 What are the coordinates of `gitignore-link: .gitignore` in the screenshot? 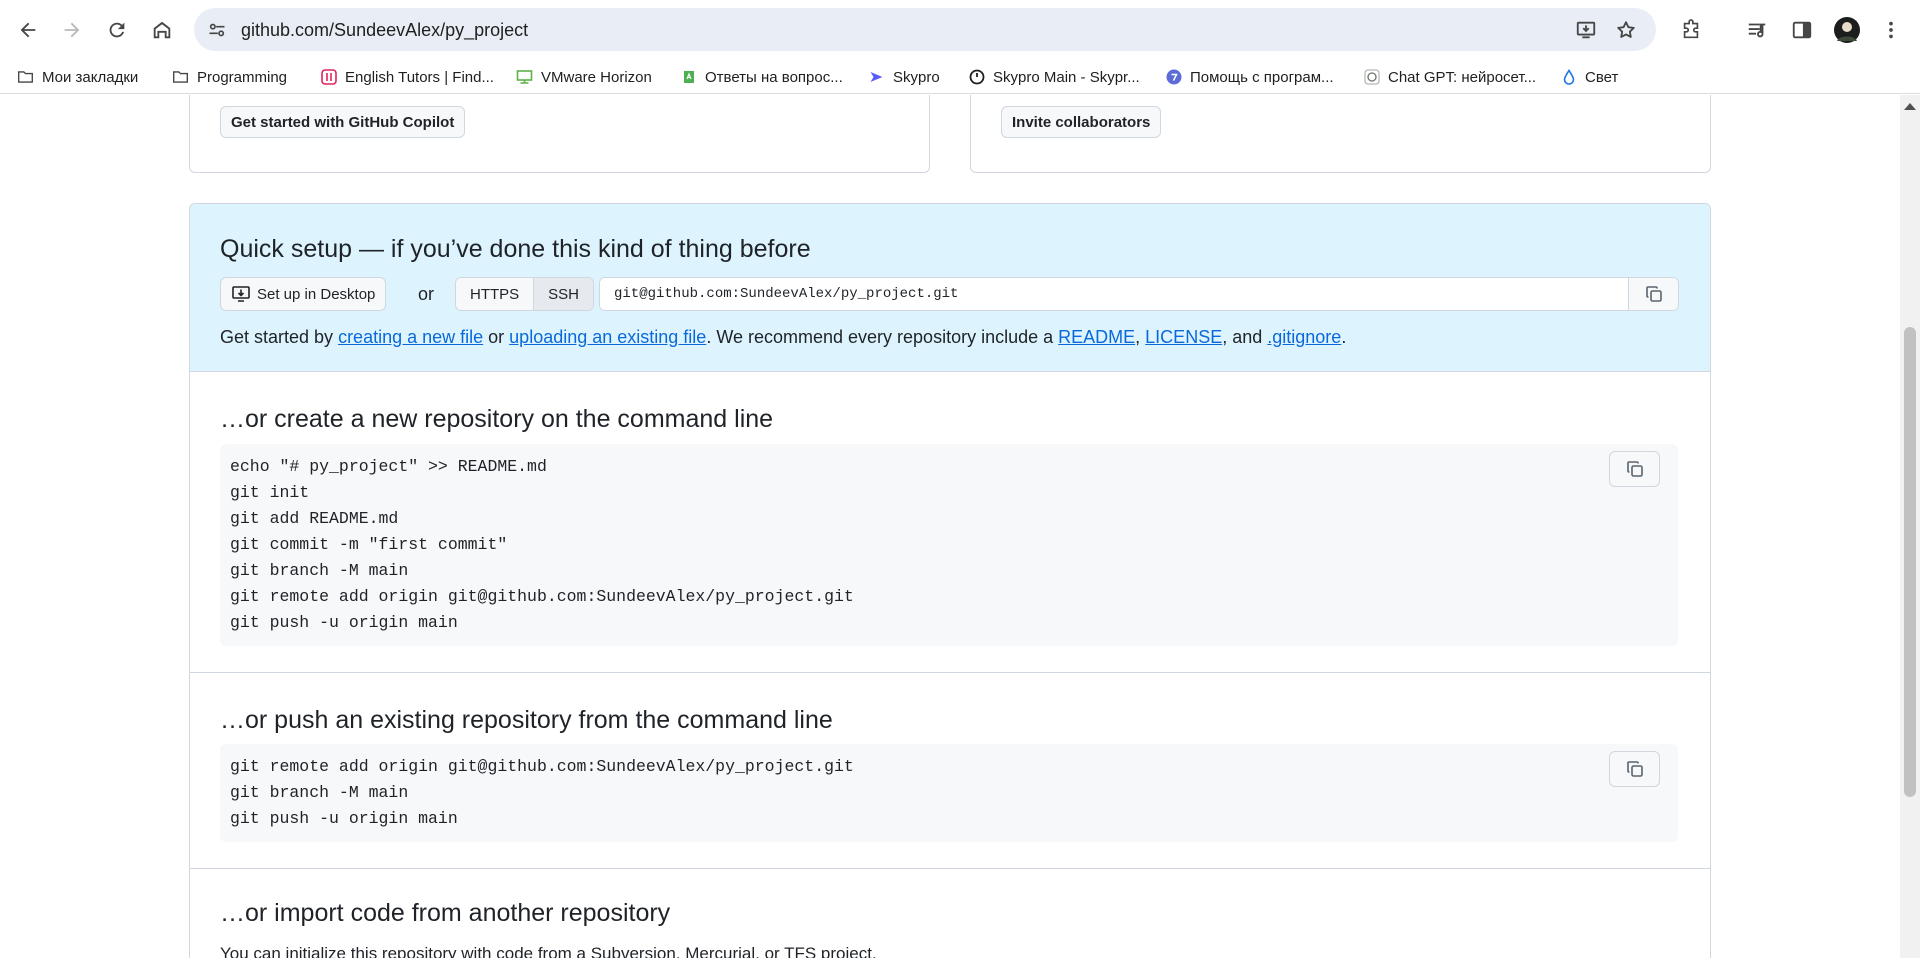 It's located at (1304, 337).